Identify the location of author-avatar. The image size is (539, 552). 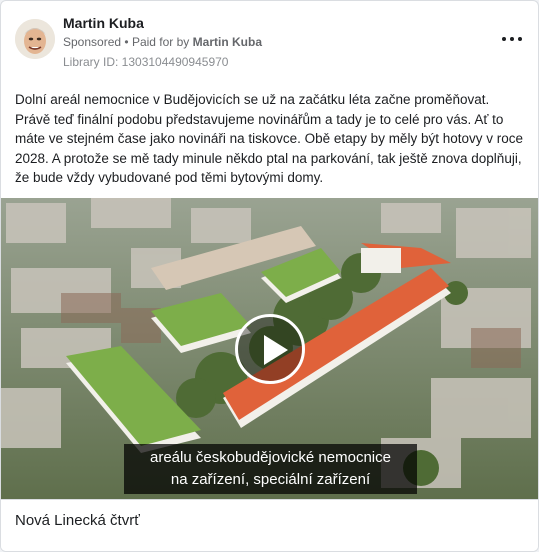
(35, 39).